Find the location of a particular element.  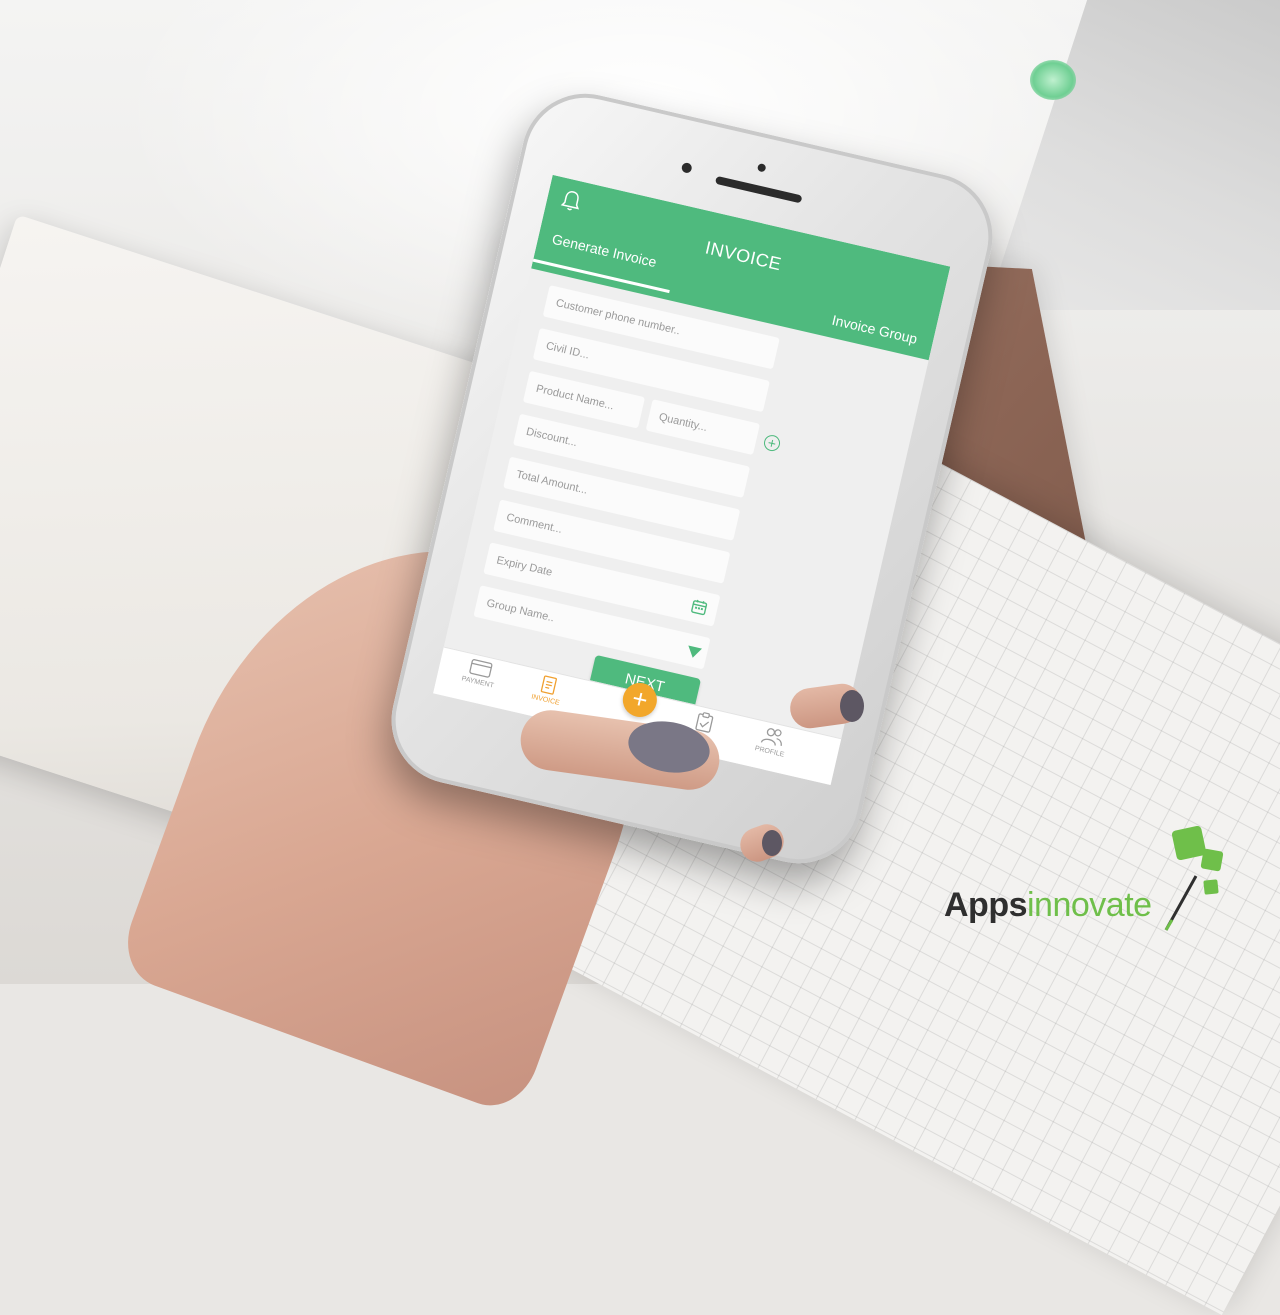

nav-profile: PROFILE is located at coordinates (772, 741).